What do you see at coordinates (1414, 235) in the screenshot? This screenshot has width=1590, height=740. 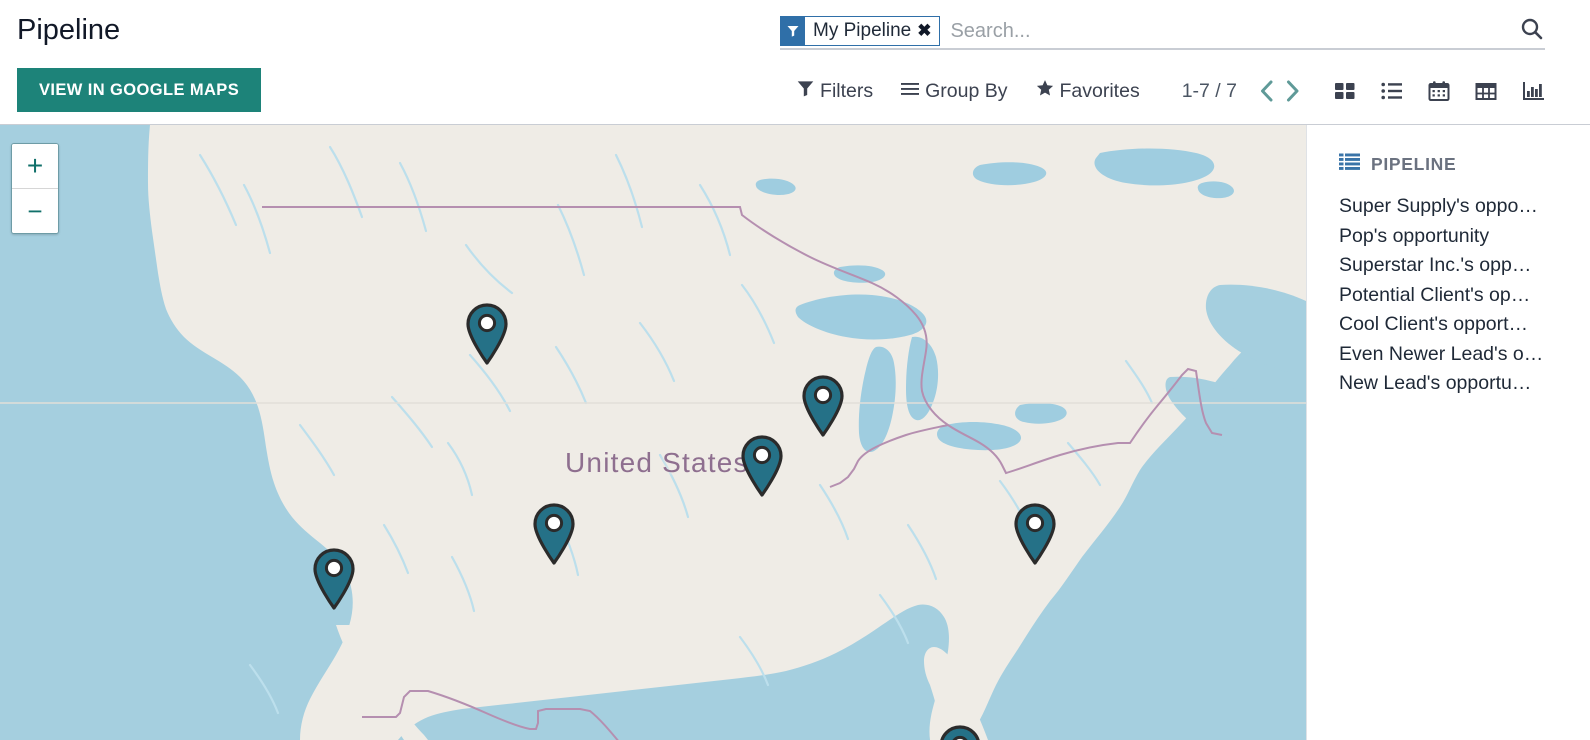 I see `sidebar-list-item-label: Pop's opportunity` at bounding box center [1414, 235].